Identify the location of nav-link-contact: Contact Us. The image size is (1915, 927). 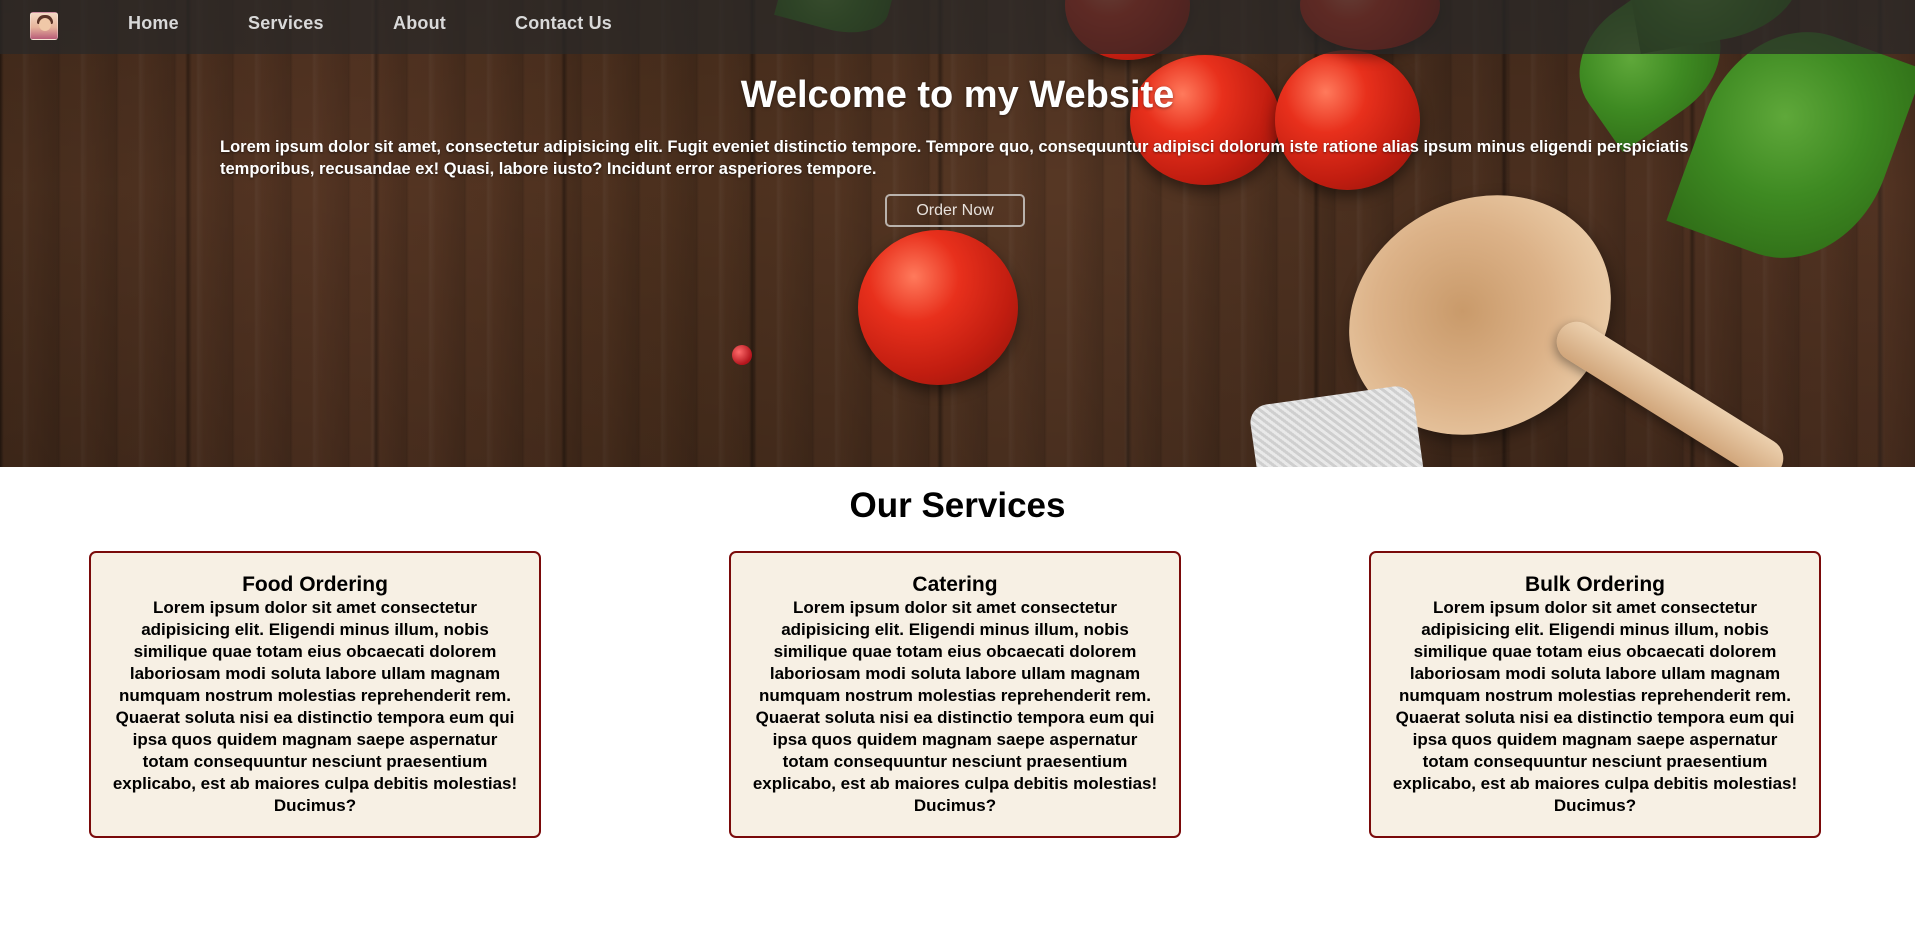
(563, 23).